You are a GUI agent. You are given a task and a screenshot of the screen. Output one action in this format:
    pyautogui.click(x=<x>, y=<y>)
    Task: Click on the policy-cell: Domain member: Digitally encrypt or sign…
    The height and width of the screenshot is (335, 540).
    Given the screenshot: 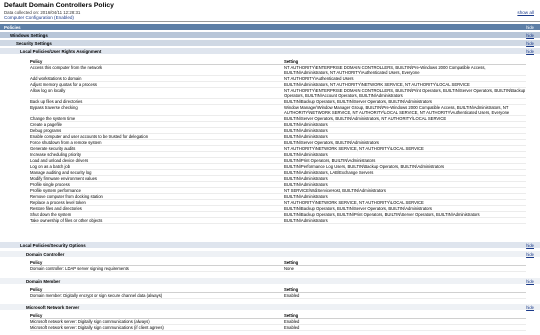 What is the action you would take?
    pyautogui.click(x=96, y=295)
    